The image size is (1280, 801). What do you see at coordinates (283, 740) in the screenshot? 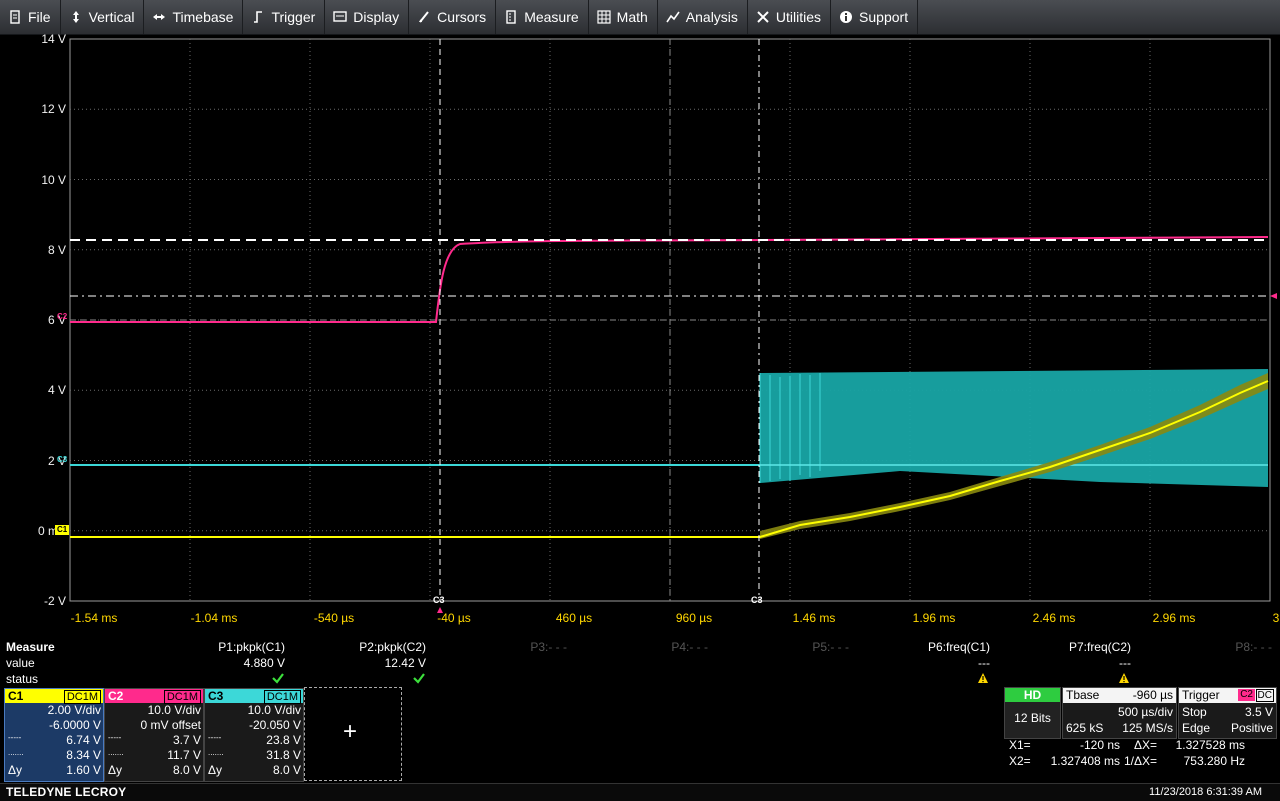
I see `channel-cursor1: 23.8 V` at bounding box center [283, 740].